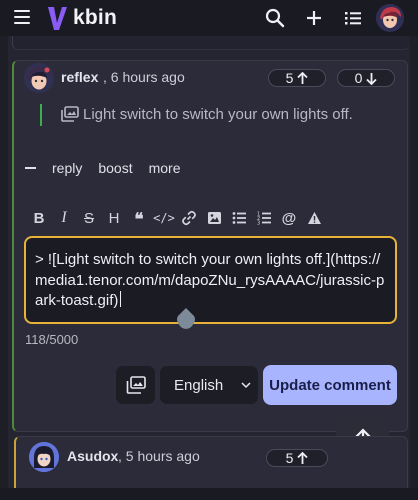  What do you see at coordinates (330, 385) in the screenshot?
I see `update-comment-button: Update comment` at bounding box center [330, 385].